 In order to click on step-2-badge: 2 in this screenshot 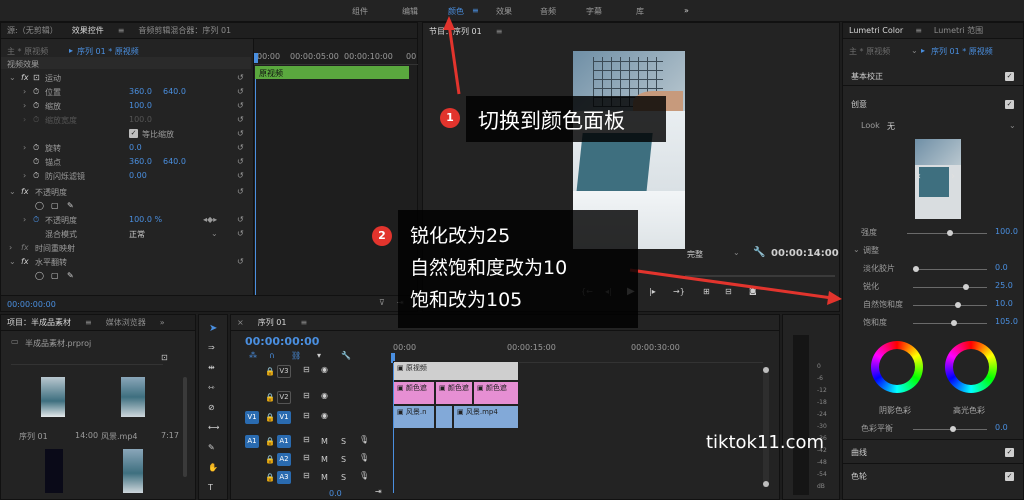, I will do `click(382, 236)`.